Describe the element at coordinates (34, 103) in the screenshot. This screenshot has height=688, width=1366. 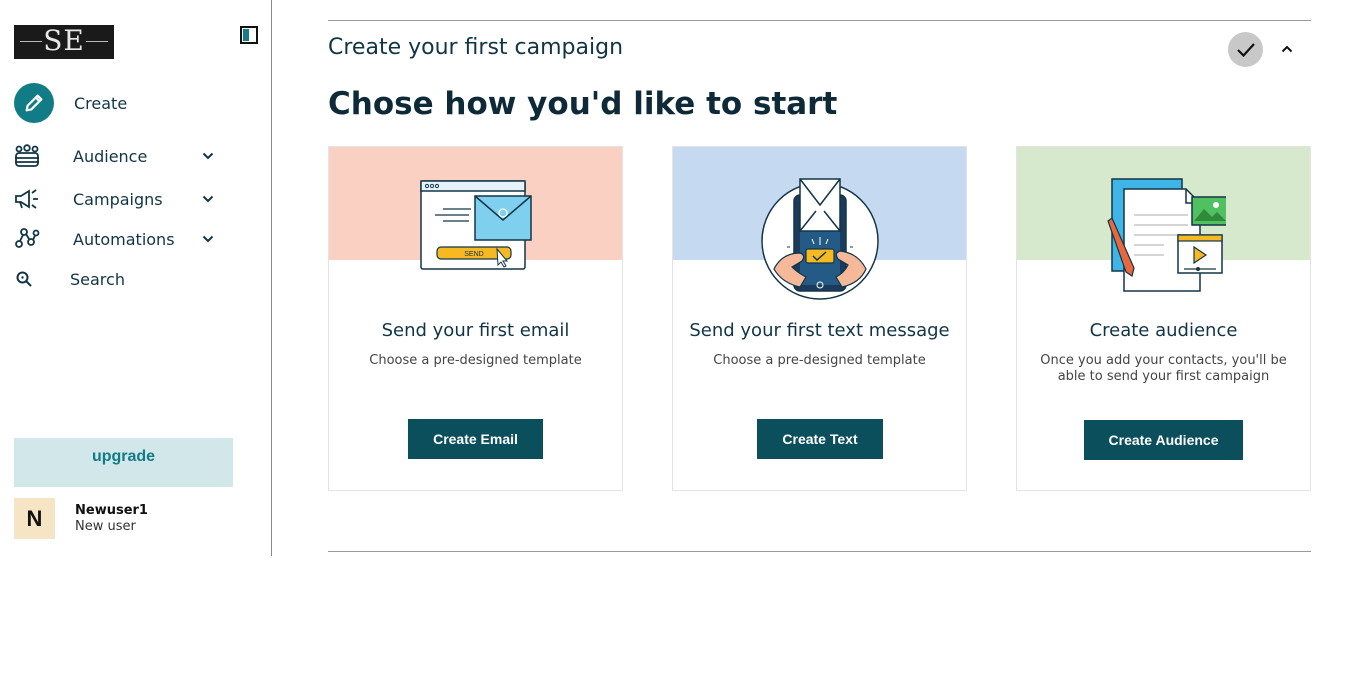
I see `pencil-icon` at that location.